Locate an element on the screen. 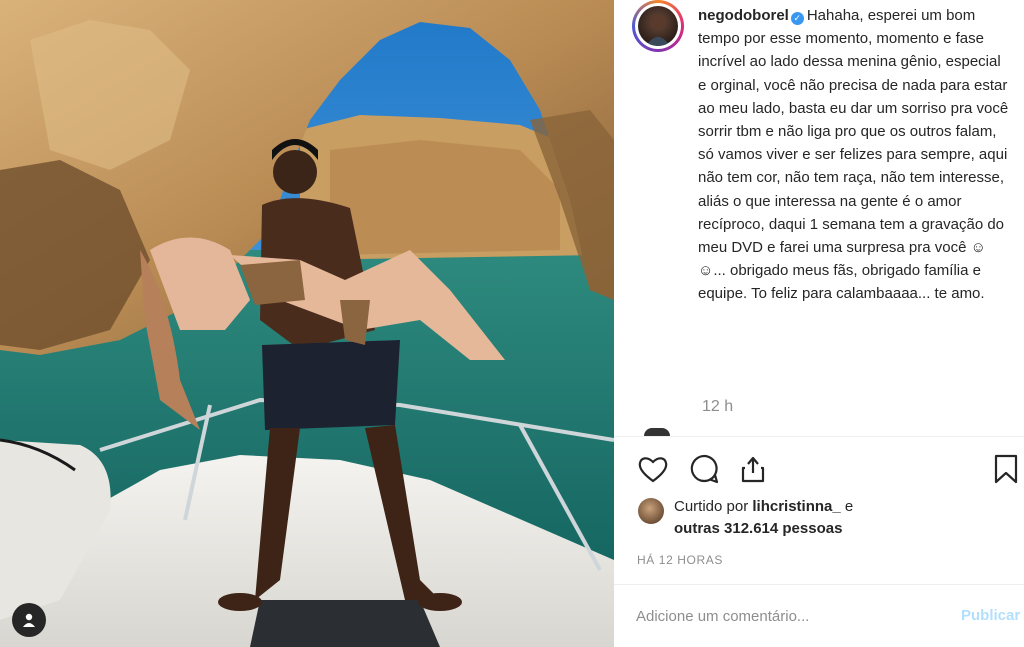  caption-time: 12 h is located at coordinates (717, 407).